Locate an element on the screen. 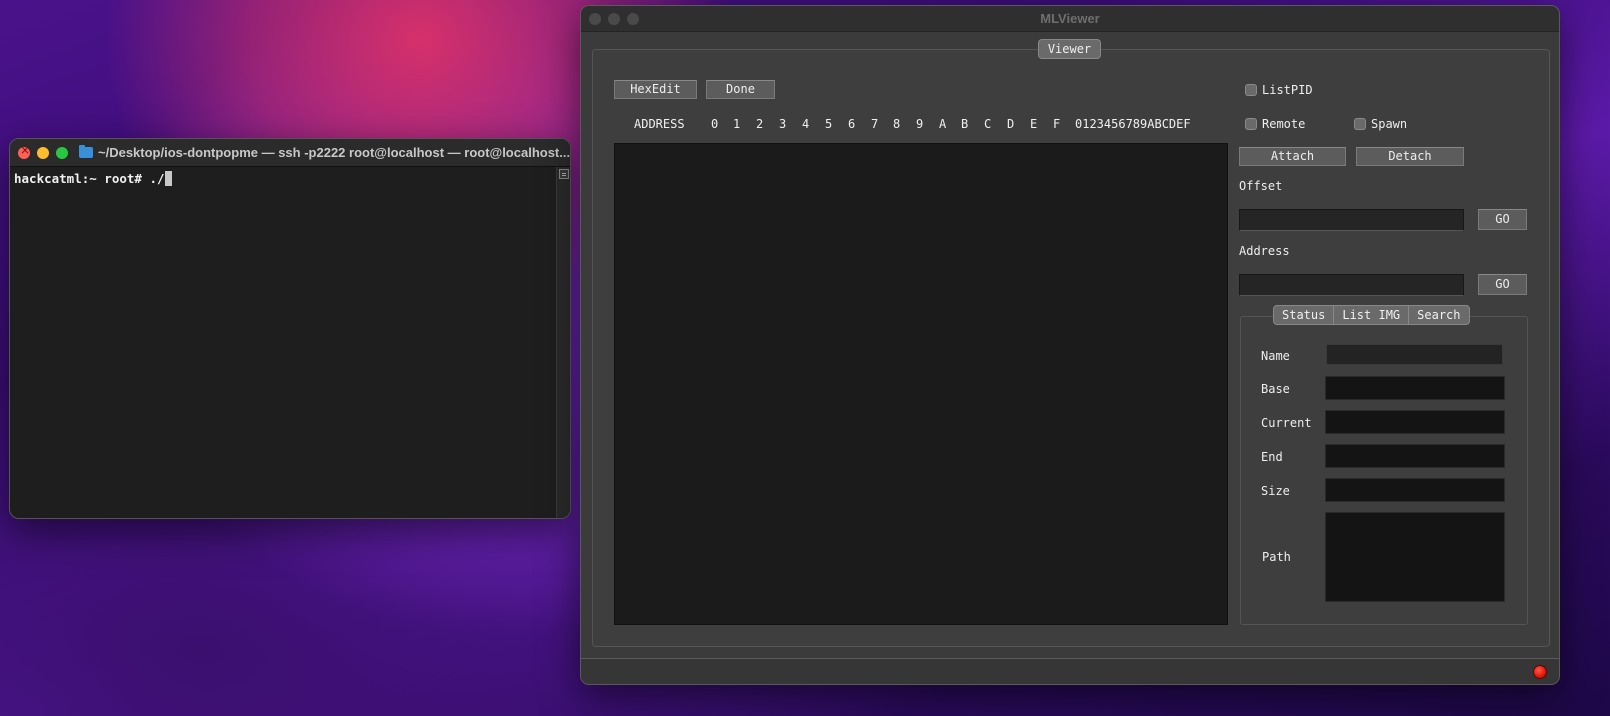 This screenshot has height=716, width=1610. text-cursor is located at coordinates (168, 178).